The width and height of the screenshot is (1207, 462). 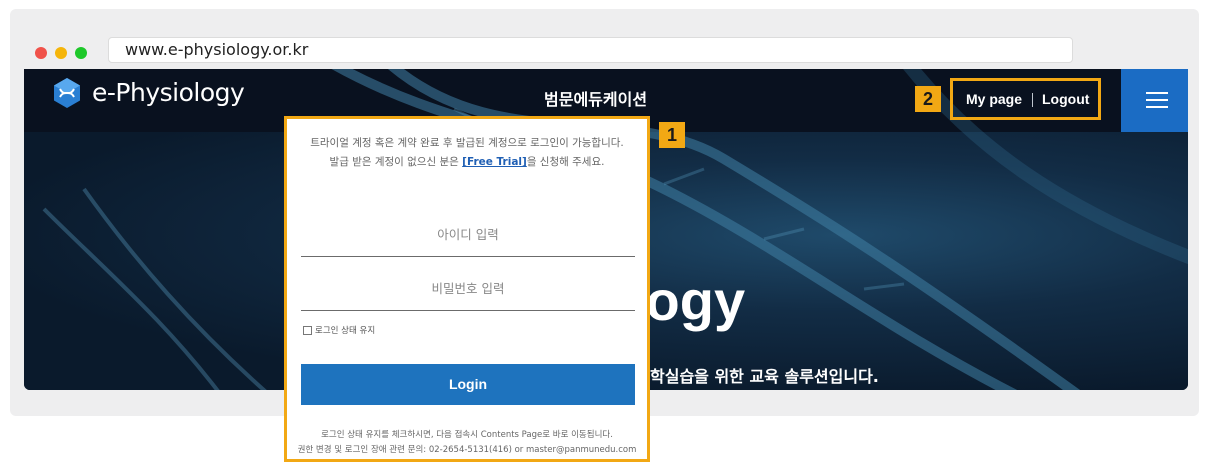 What do you see at coordinates (1157, 93) in the screenshot?
I see `hamburger-menu-icon` at bounding box center [1157, 93].